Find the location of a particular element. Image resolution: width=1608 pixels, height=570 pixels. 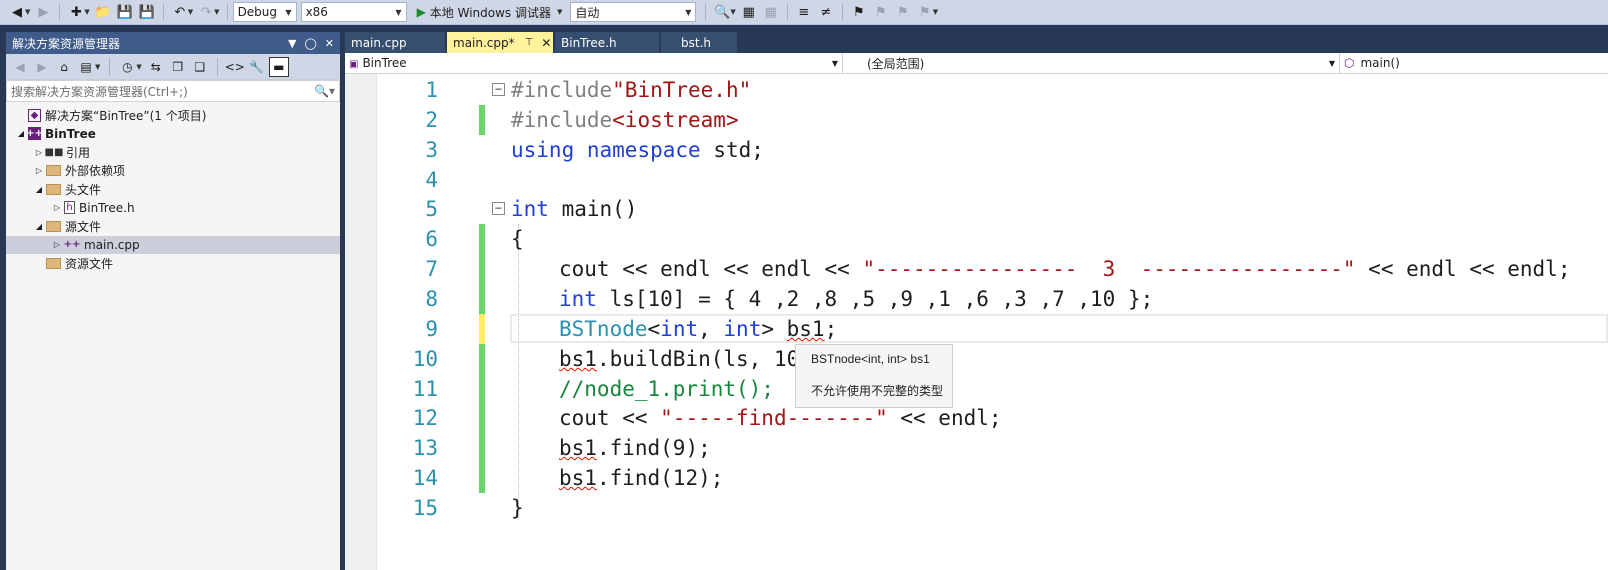

solution-config-icon: ▦ is located at coordinates (749, 12).